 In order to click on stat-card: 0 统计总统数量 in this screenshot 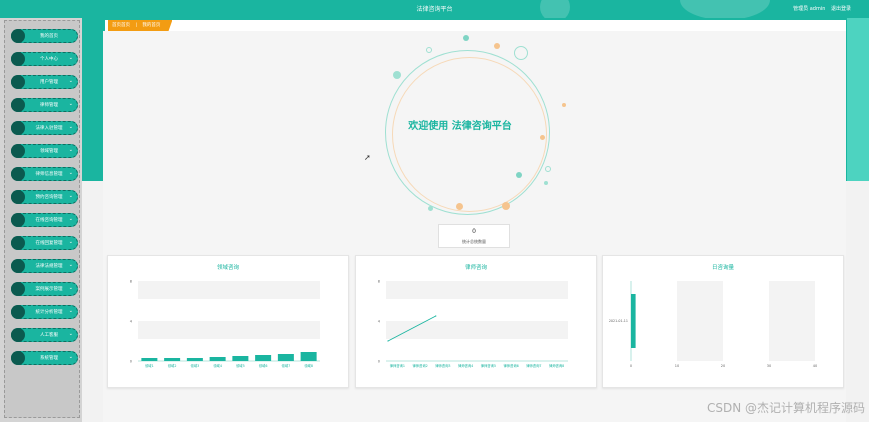, I will do `click(474, 236)`.